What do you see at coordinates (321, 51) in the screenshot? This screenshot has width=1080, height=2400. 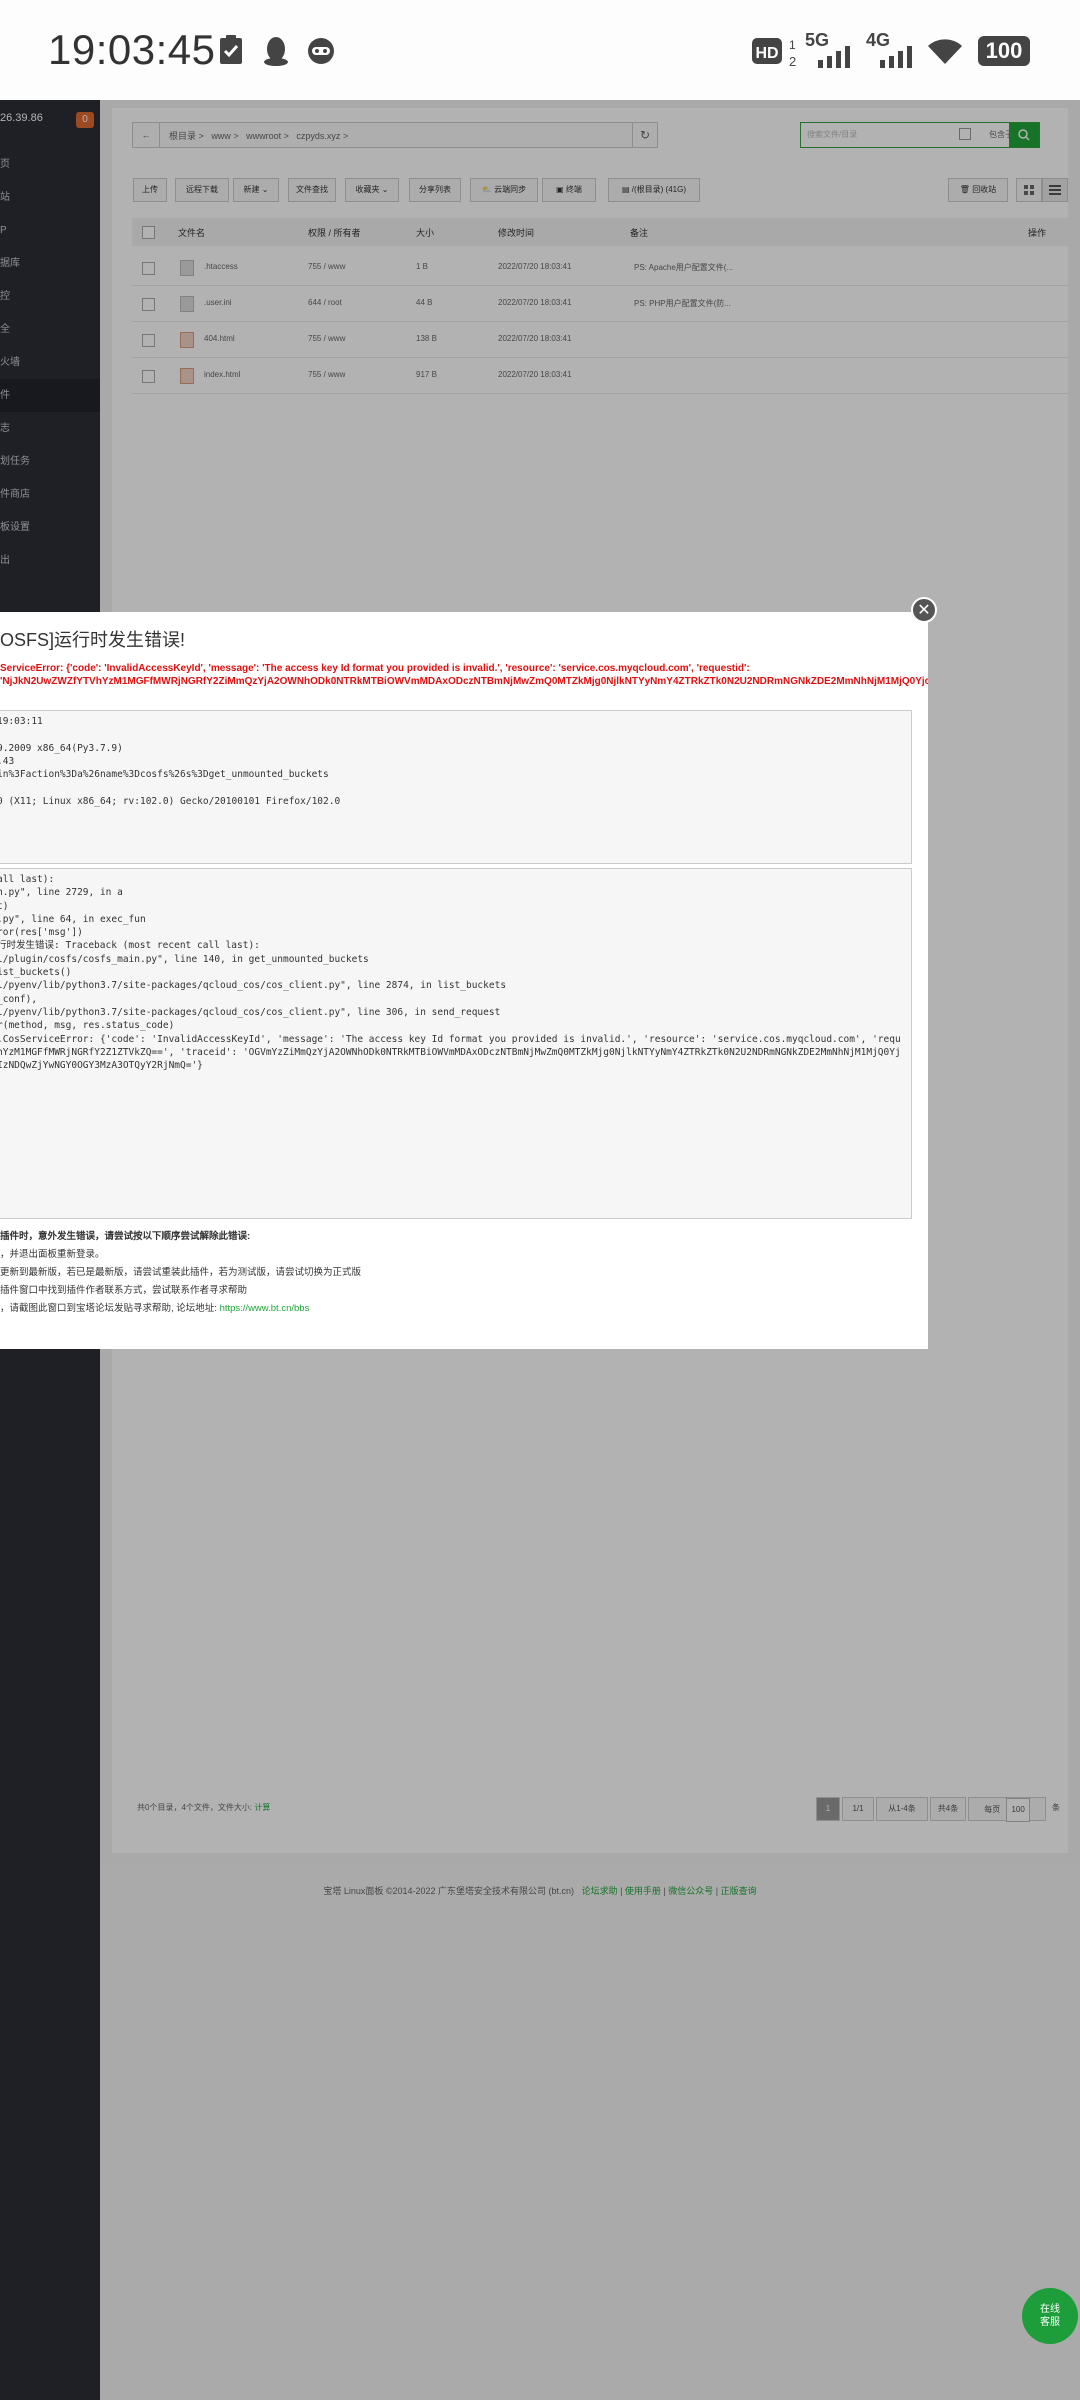 I see `app-cat-icon` at bounding box center [321, 51].